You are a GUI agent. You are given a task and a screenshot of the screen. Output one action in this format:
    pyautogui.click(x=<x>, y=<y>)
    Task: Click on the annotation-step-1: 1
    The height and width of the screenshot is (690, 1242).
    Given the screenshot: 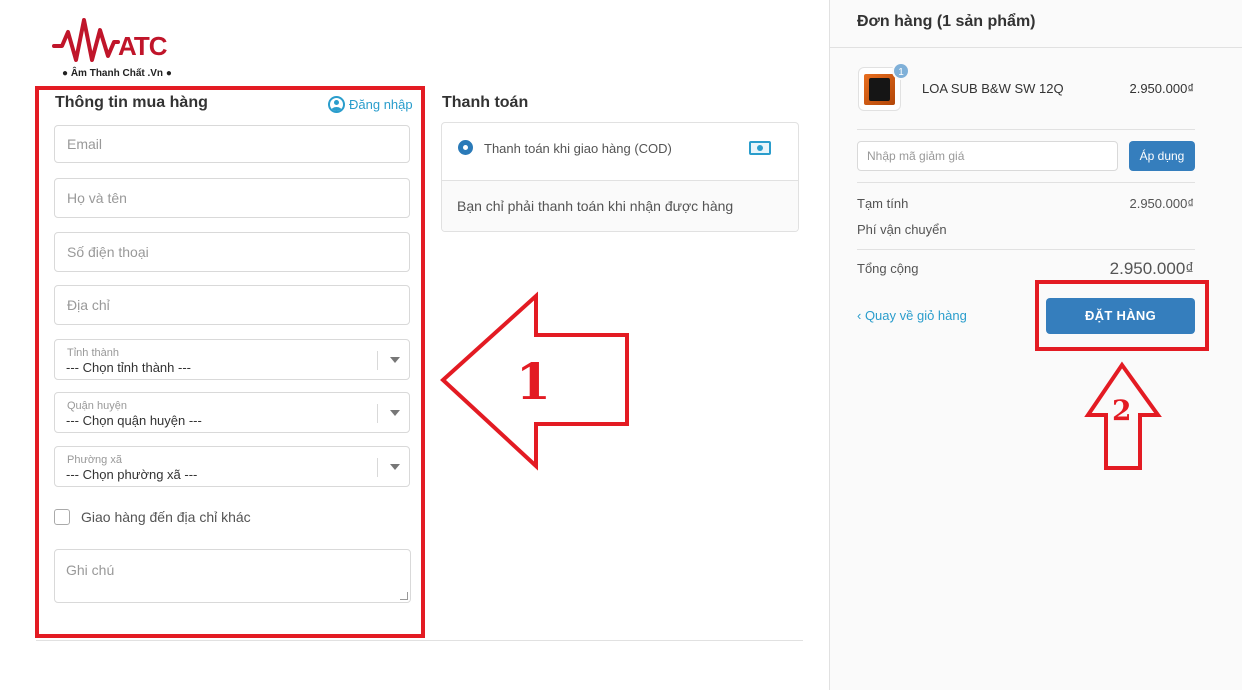 What is the action you would take?
    pyautogui.click(x=533, y=381)
    